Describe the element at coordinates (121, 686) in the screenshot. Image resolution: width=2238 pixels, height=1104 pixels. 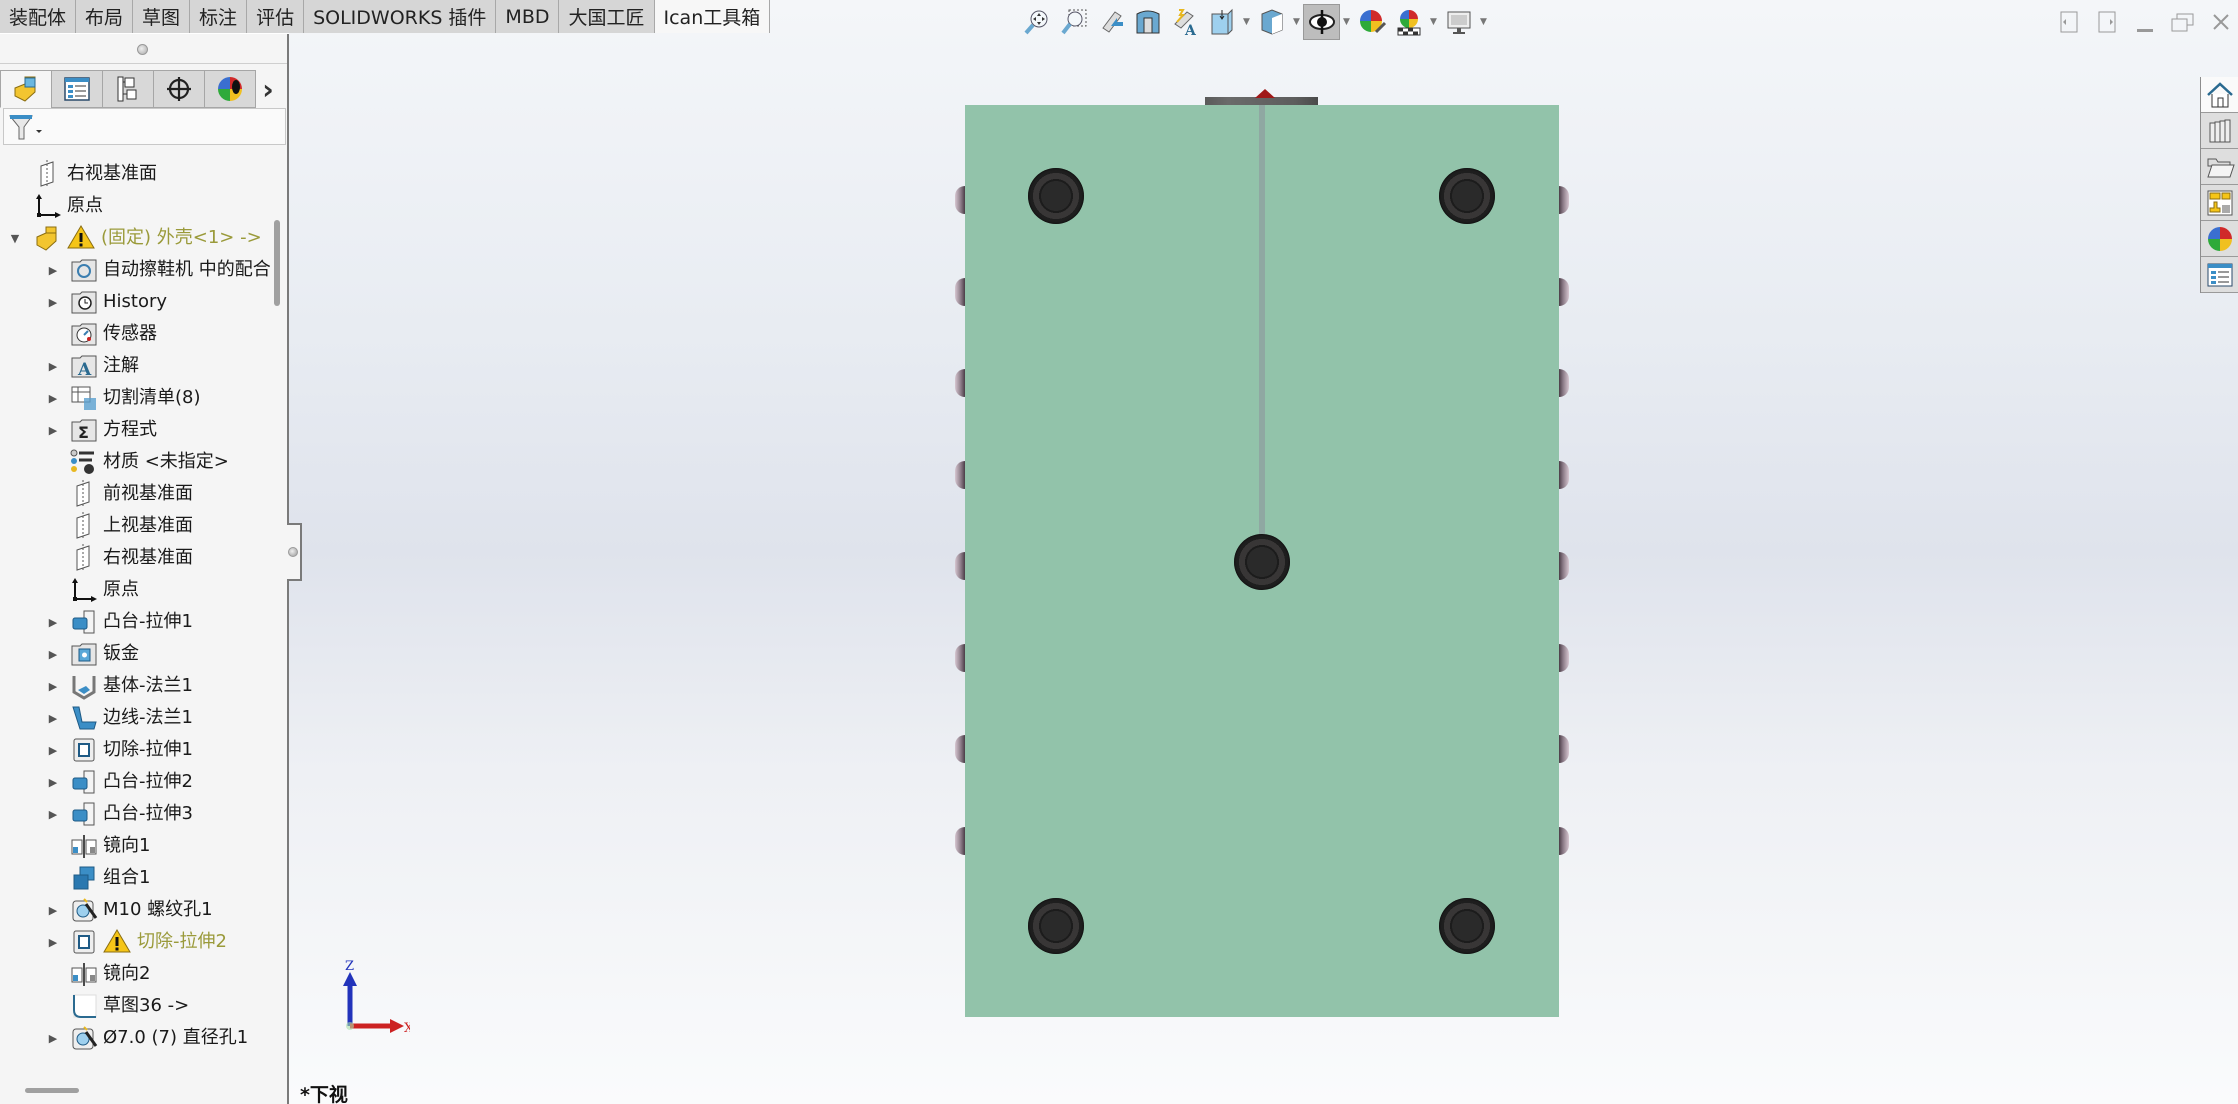
I see `tree-item: ▶ 基体-法兰1` at that location.